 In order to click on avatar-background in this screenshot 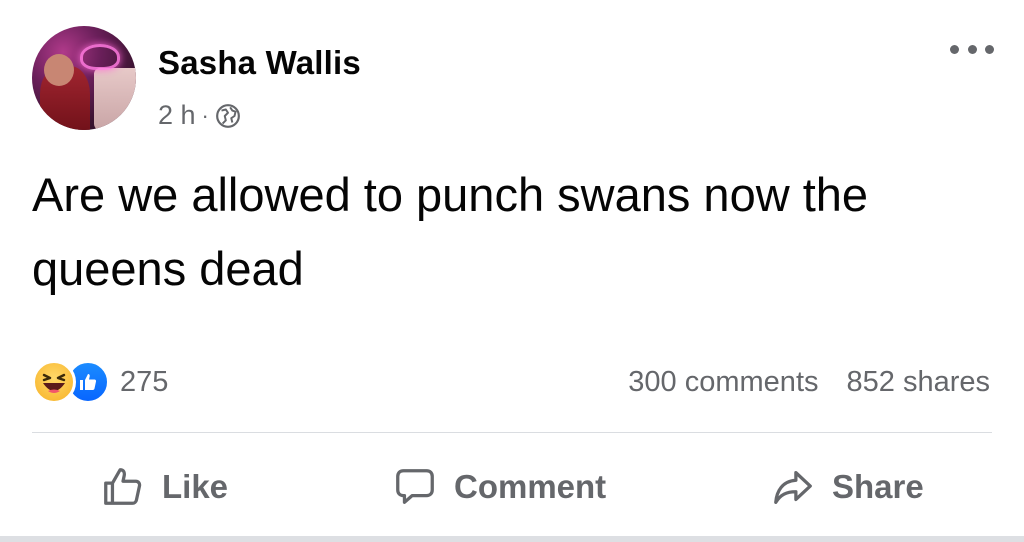, I will do `click(115, 99)`.